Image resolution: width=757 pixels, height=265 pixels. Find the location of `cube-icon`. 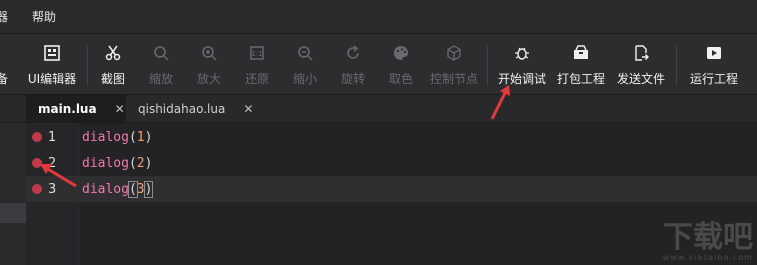

cube-icon is located at coordinates (454, 54).